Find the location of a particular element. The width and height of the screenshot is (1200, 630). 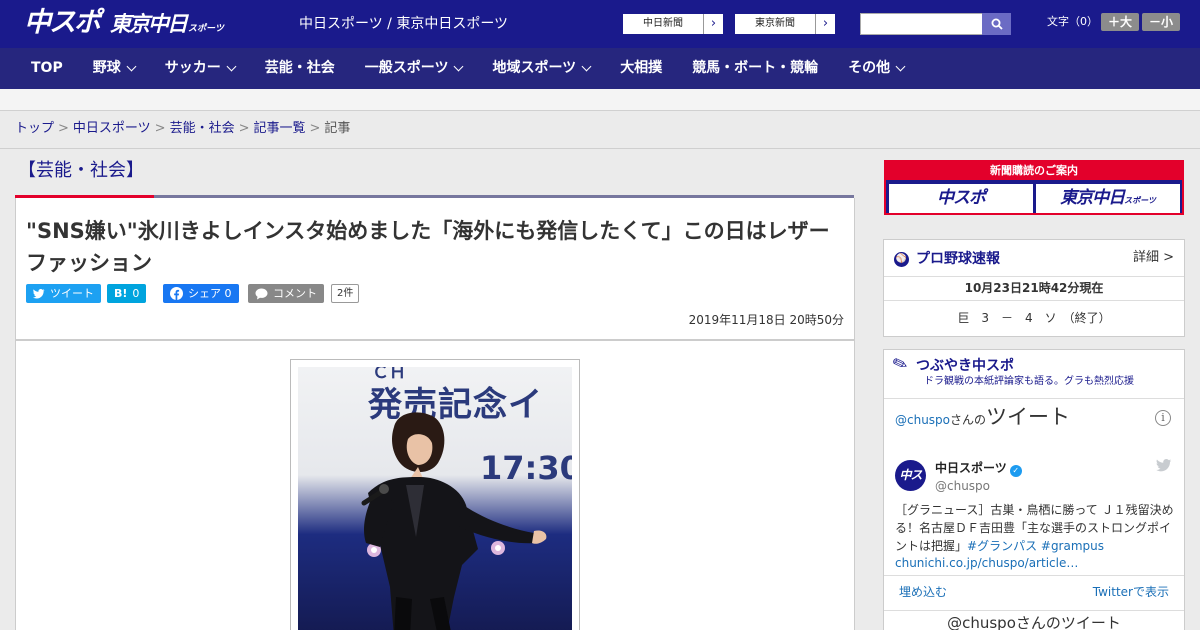

chuspo-logo: 中スポ is located at coordinates (62, 23).